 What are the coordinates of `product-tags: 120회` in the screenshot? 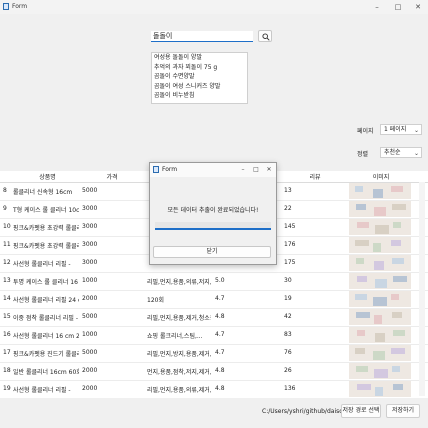 It's located at (155, 300).